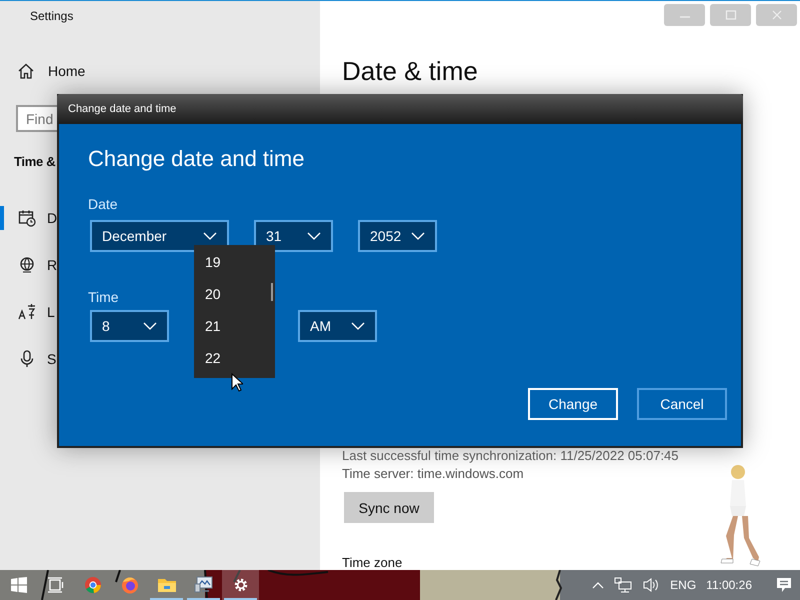 The image size is (800, 600). Describe the element at coordinates (51, 16) in the screenshot. I see `window-title: Settings` at that location.